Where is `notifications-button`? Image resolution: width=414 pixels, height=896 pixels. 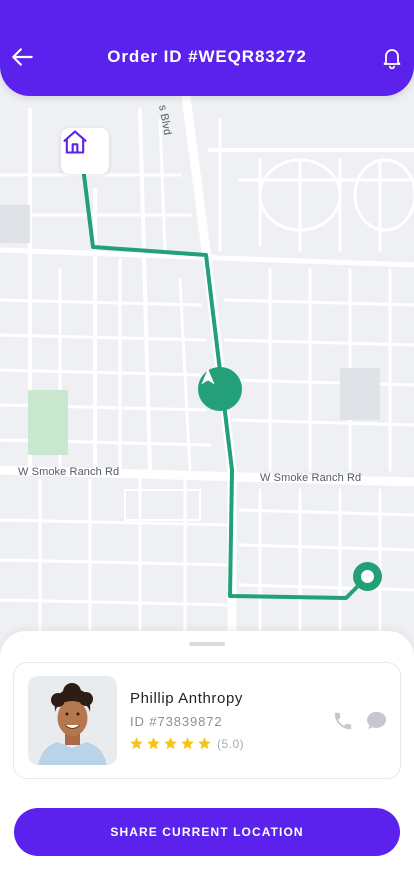 notifications-button is located at coordinates (392, 57).